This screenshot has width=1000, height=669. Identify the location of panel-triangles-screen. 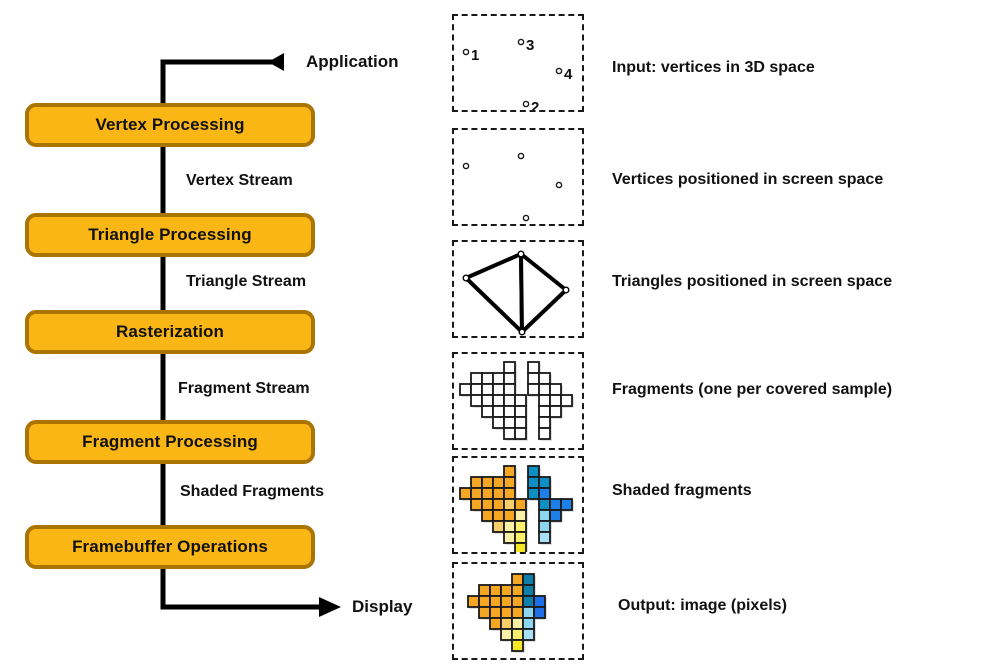
(518, 289).